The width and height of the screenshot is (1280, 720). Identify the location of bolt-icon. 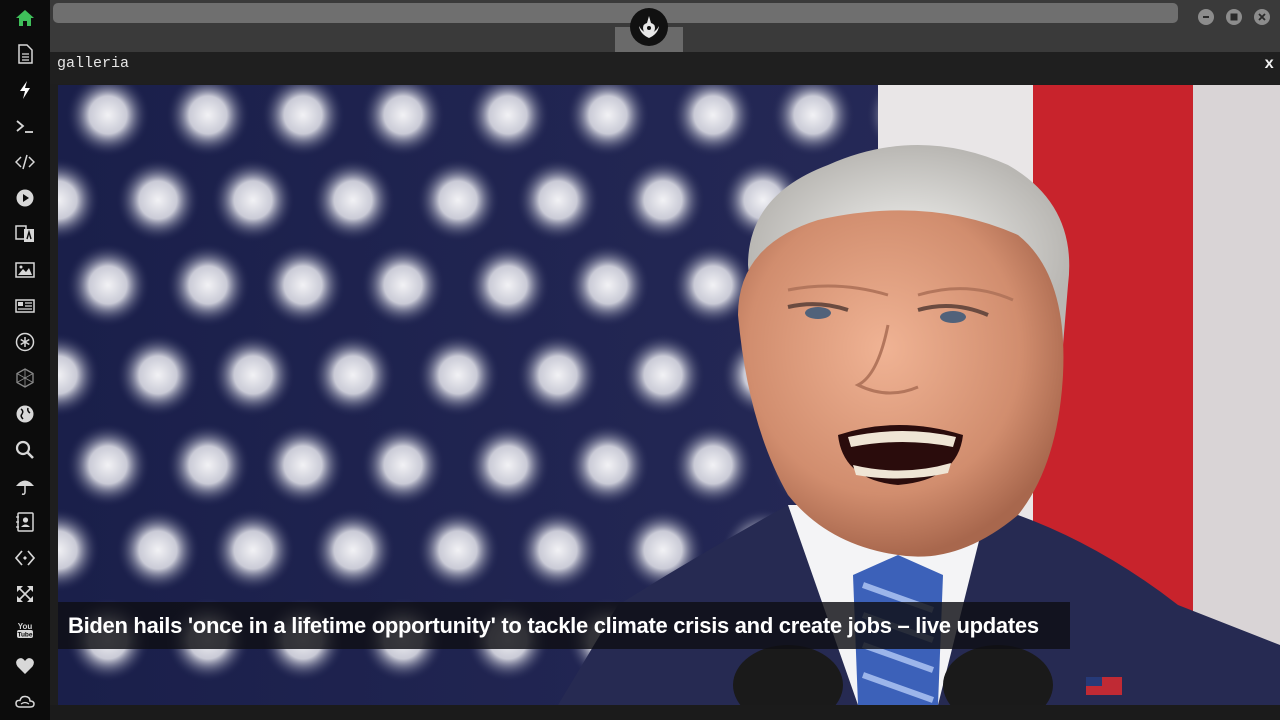
(25, 90).